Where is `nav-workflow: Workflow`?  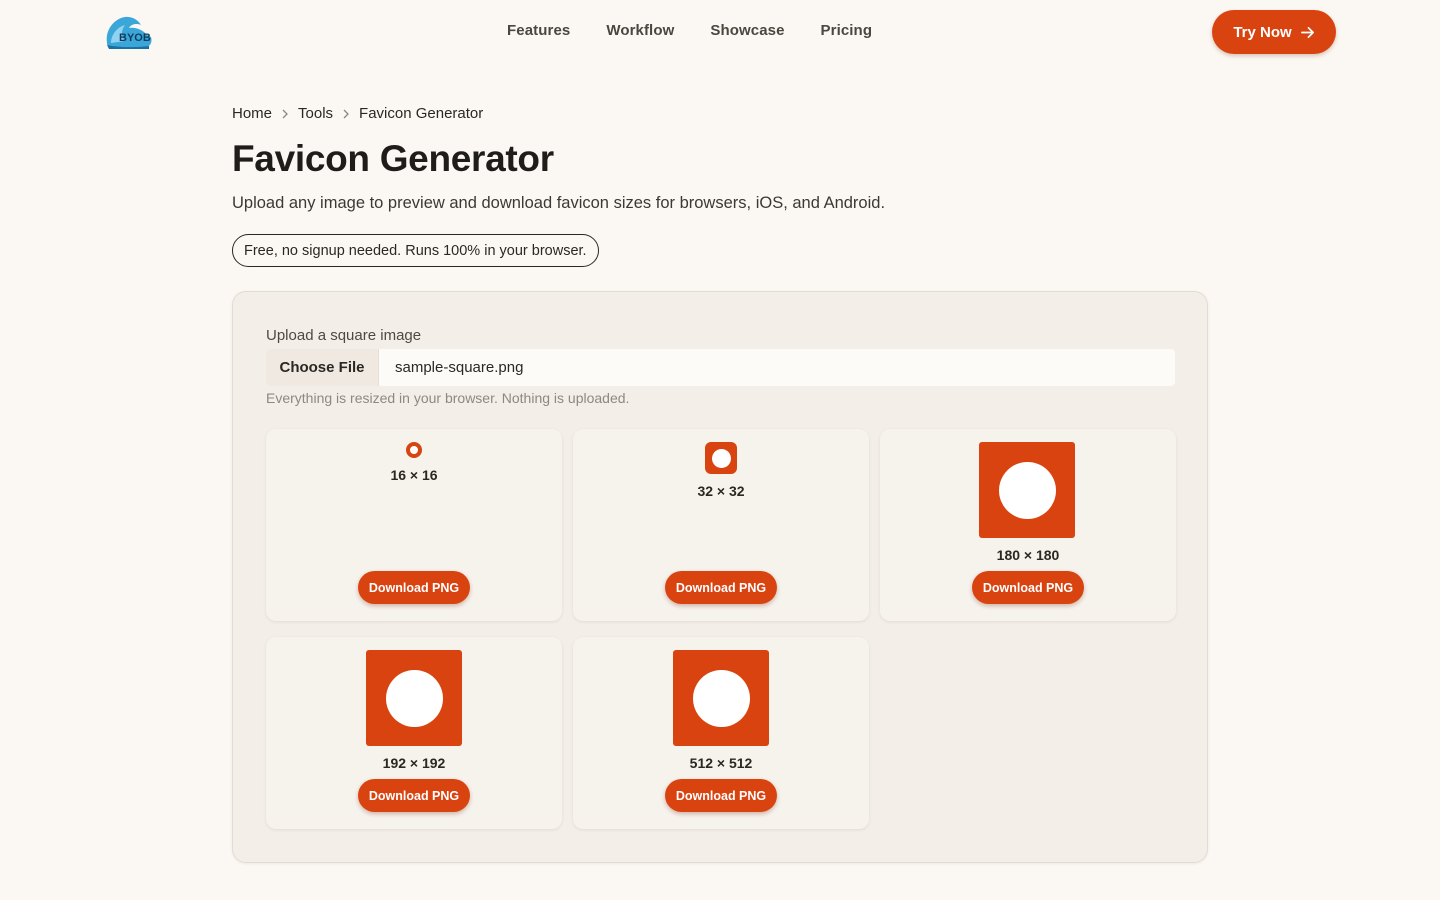 nav-workflow: Workflow is located at coordinates (640, 30).